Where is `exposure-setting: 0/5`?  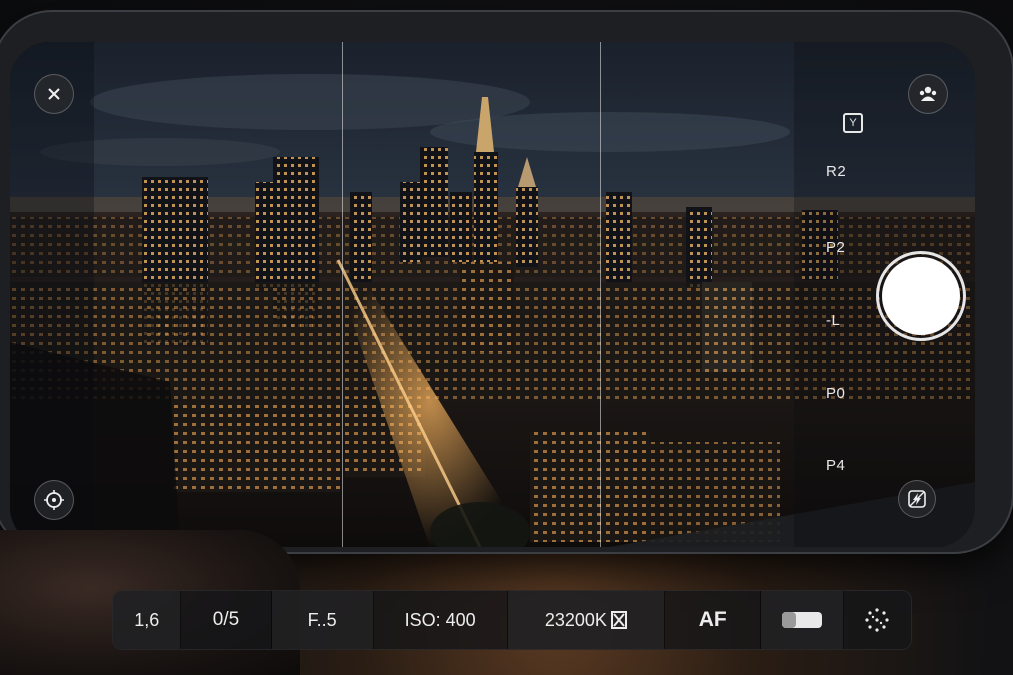
exposure-setting: 0/5 is located at coordinates (226, 620).